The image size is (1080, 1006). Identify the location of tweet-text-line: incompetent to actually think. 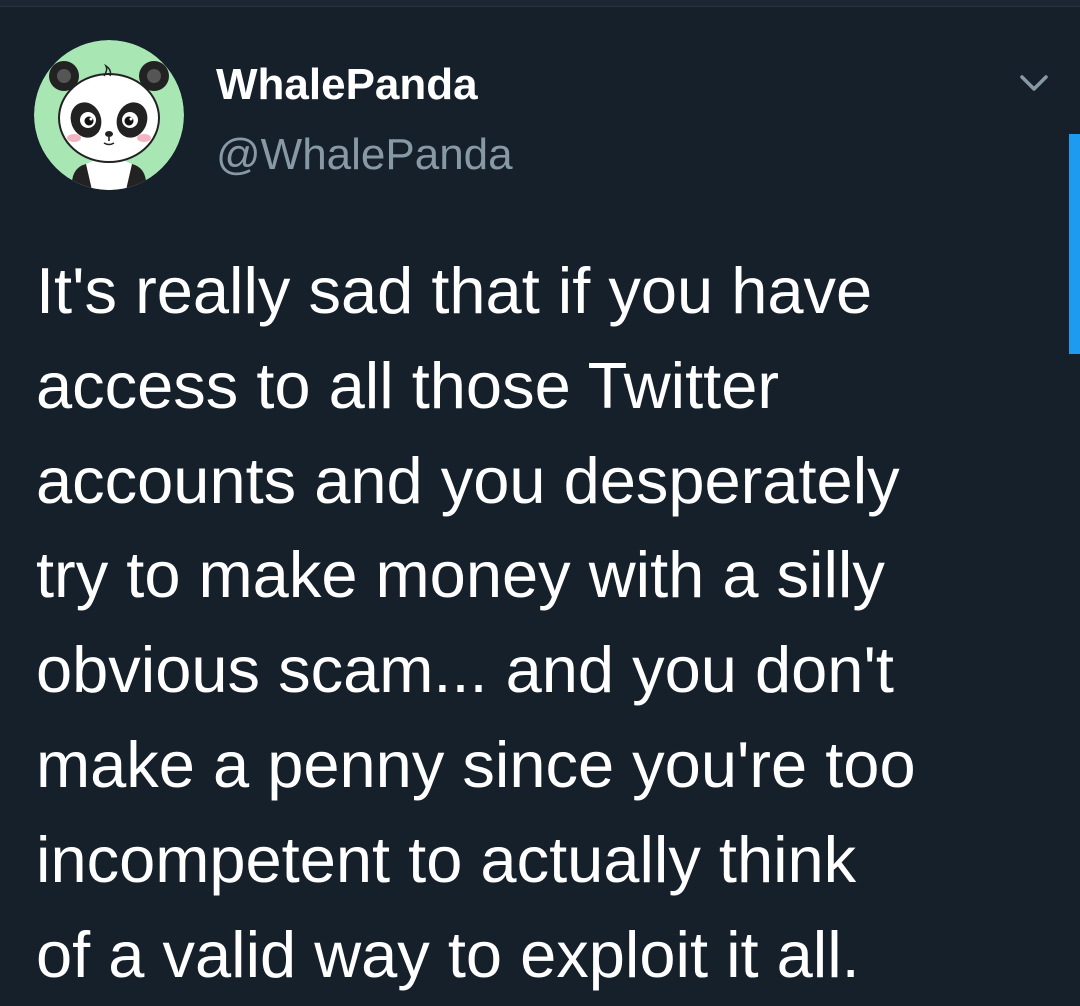
(446, 859).